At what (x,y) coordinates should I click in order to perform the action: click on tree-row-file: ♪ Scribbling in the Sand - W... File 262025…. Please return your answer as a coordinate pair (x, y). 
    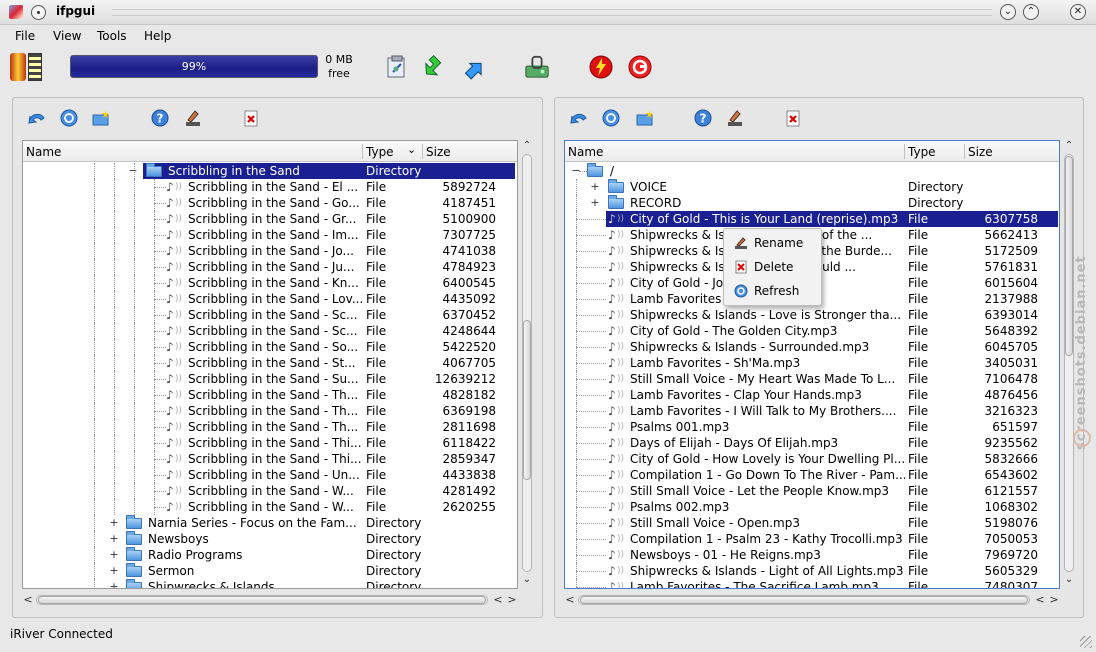
    Looking at the image, I should click on (270, 507).